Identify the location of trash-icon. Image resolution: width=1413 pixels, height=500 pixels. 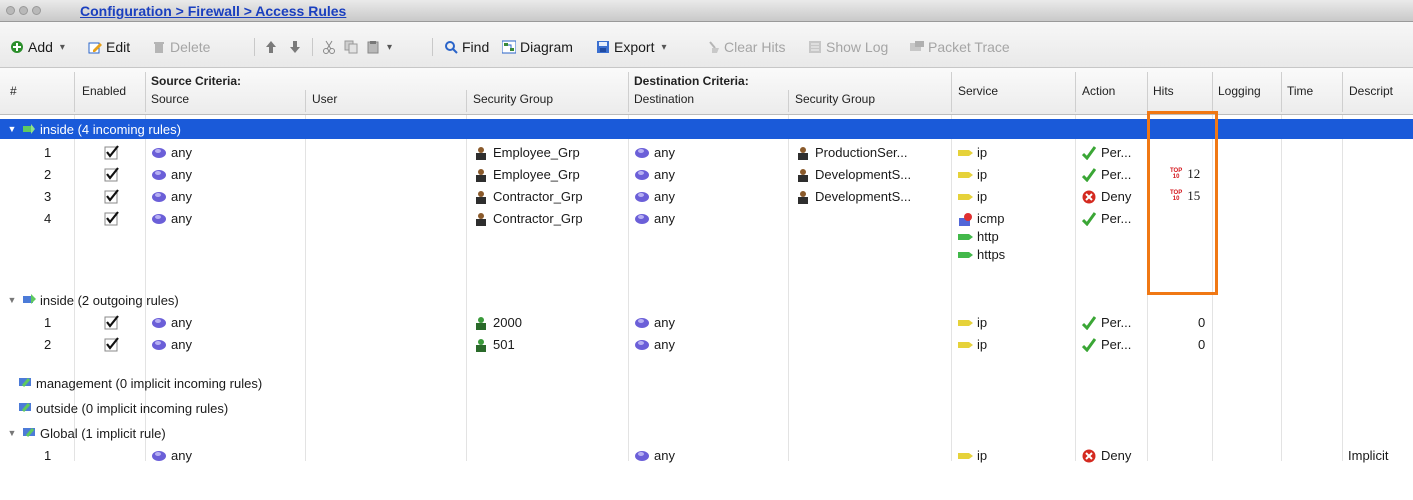
(159, 47).